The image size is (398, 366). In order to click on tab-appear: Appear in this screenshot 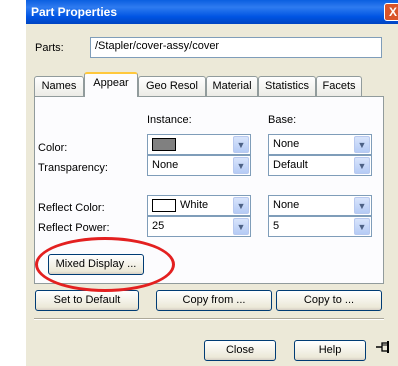, I will do `click(111, 84)`.